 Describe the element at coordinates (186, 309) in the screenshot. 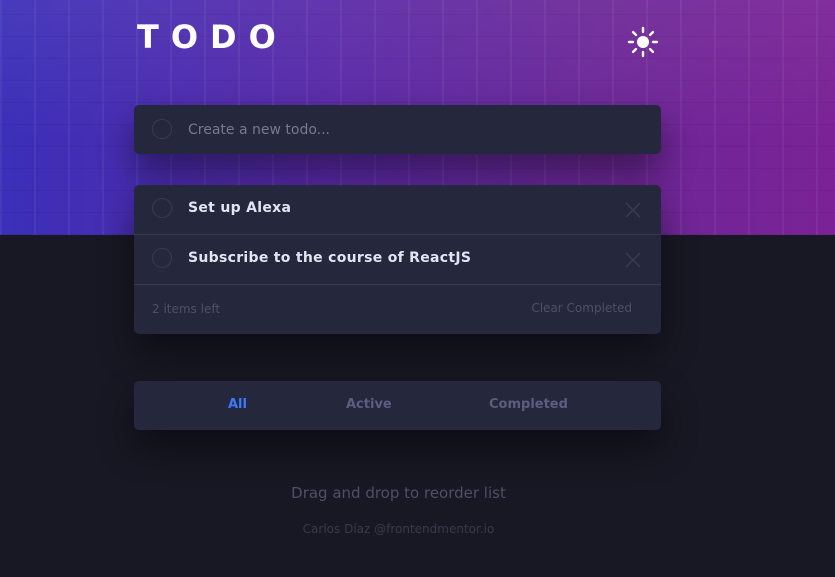

I see `items-left-count: 2 items left` at that location.